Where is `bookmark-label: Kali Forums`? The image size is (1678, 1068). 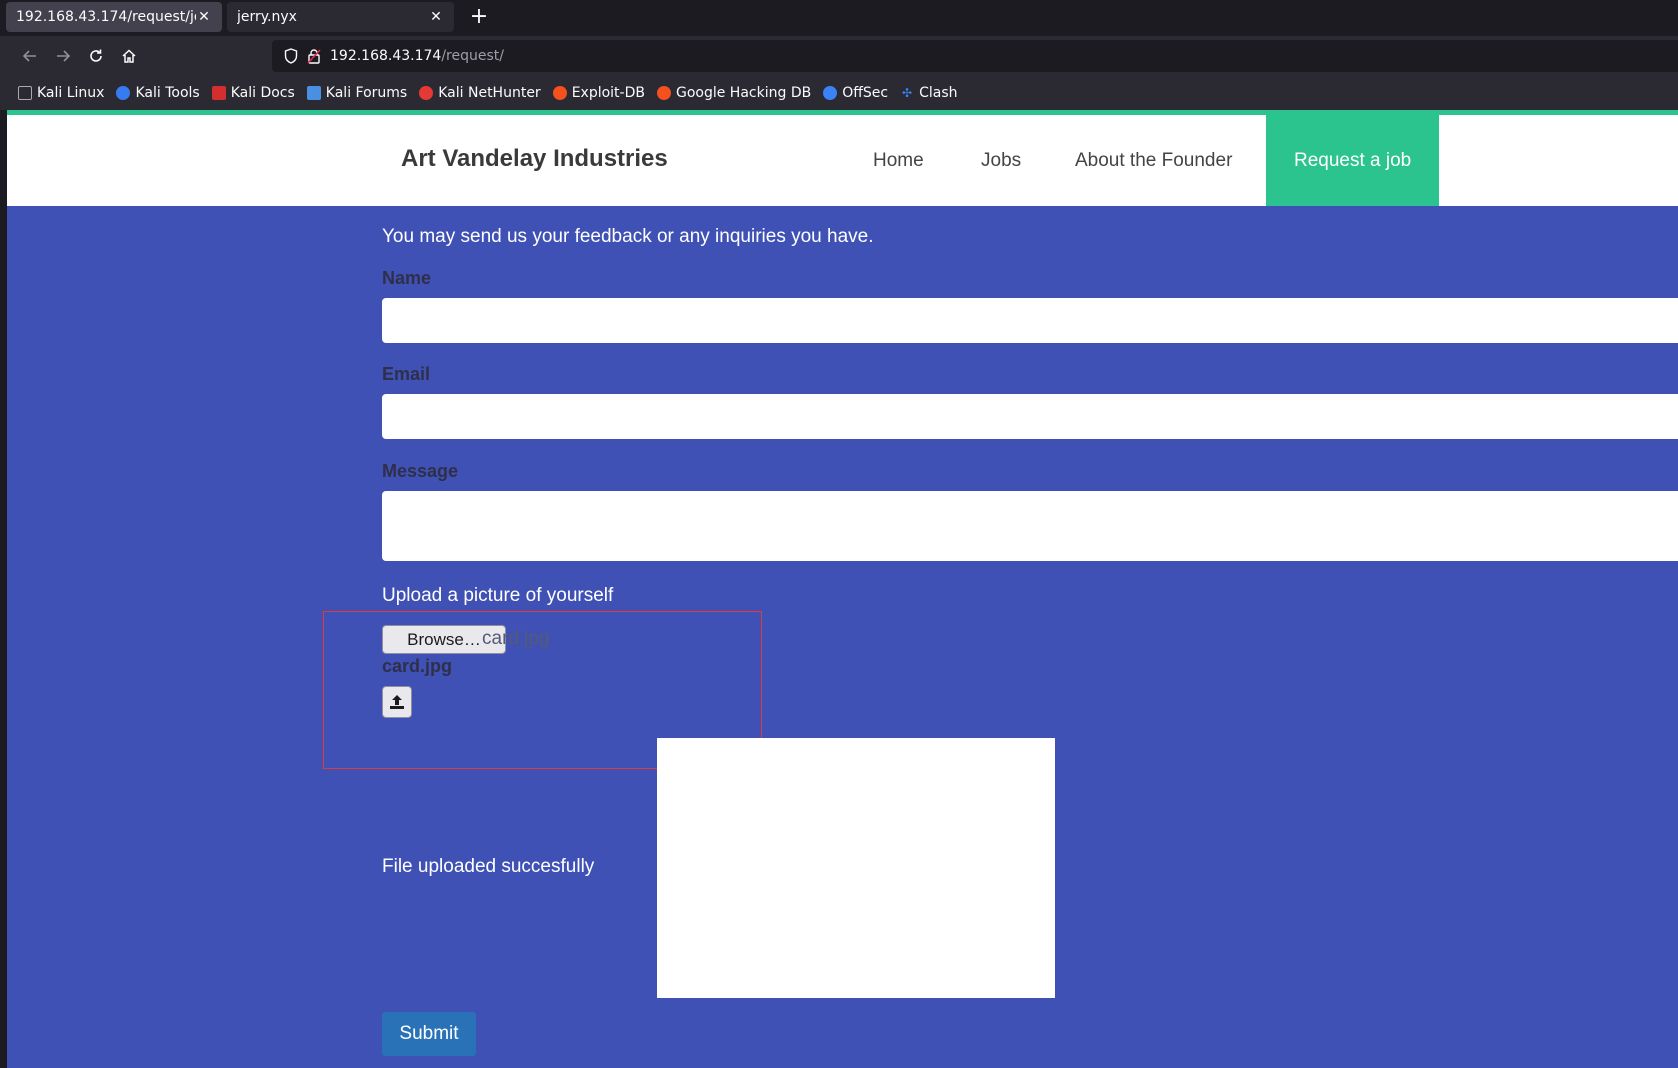
bookmark-label: Kali Forums is located at coordinates (366, 93).